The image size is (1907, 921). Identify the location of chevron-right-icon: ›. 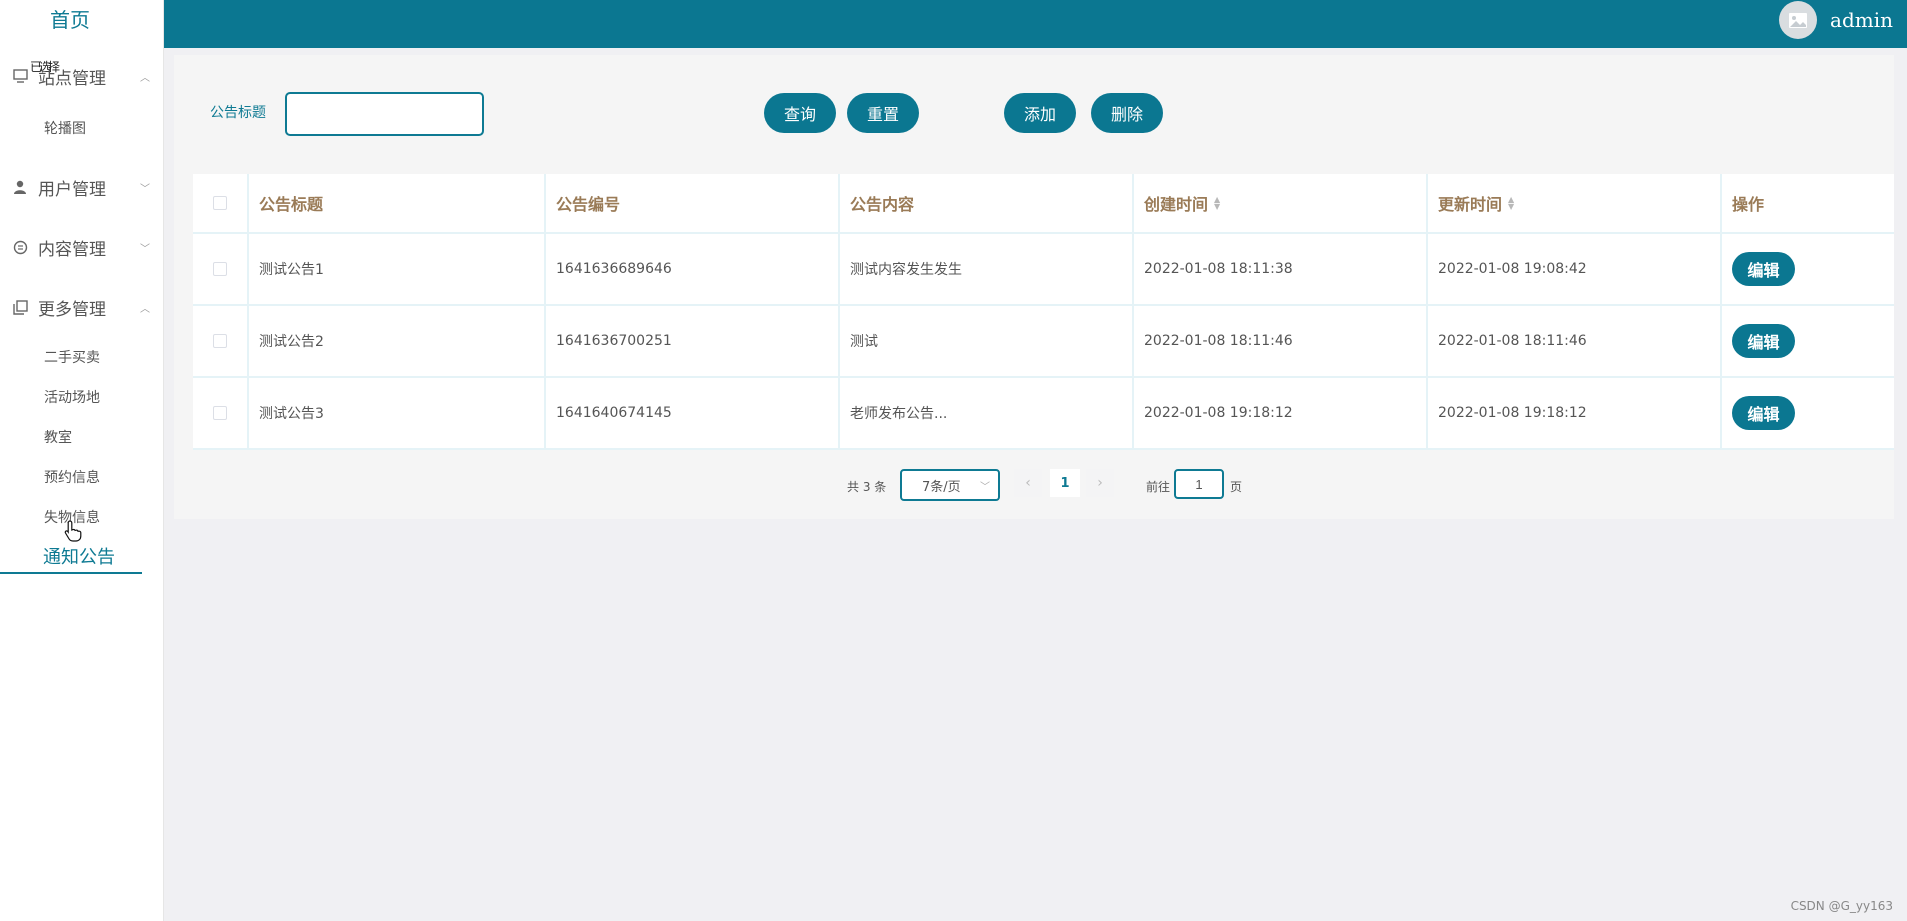
(1100, 483).